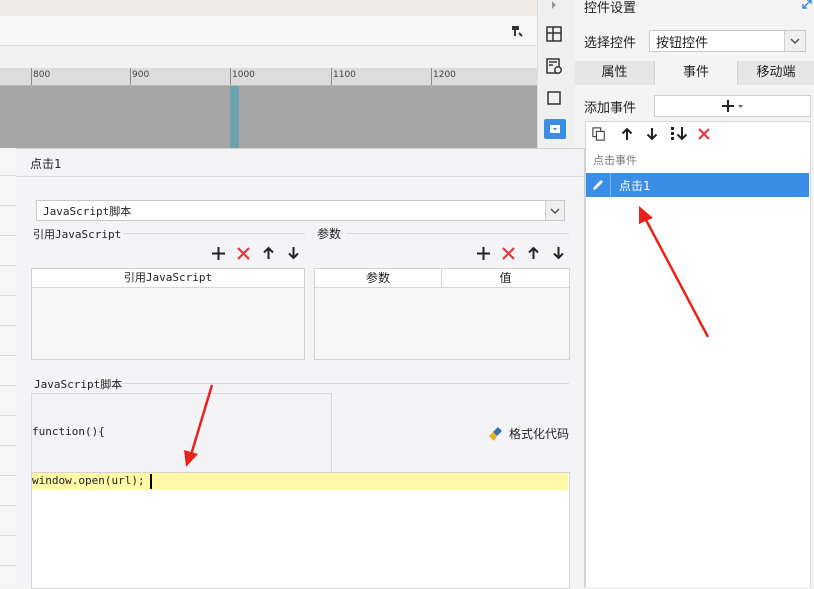  What do you see at coordinates (201, 420) in the screenshot?
I see `annotation-arrow-code` at bounding box center [201, 420].